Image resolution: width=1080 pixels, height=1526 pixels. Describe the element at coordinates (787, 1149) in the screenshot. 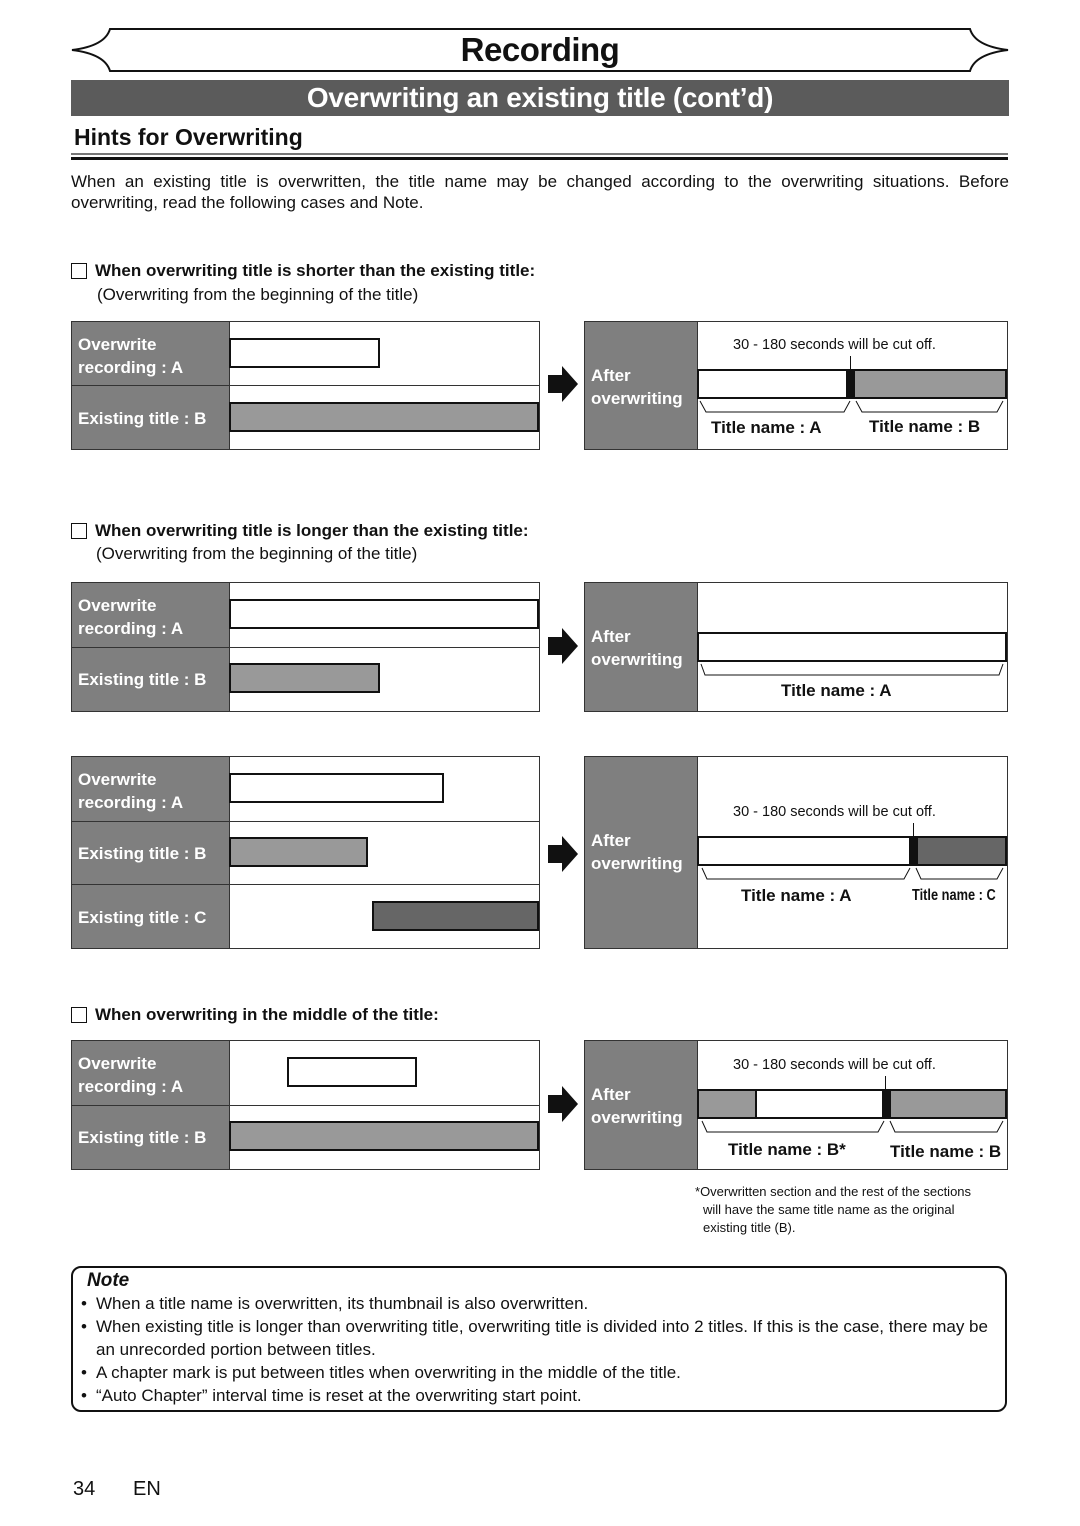

I see `title-name-label: Title name : B*` at that location.